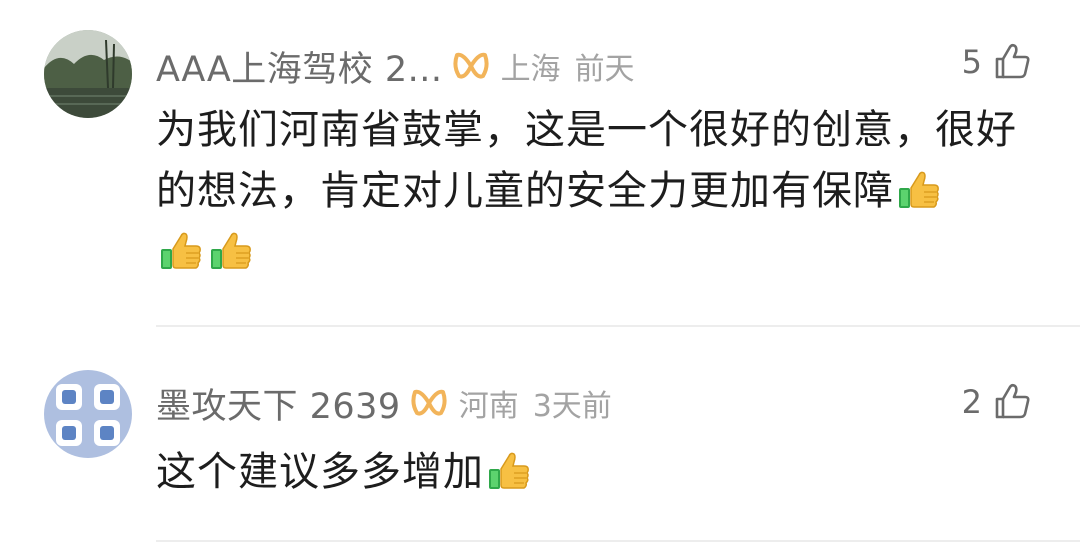 The image size is (1080, 551). I want to click on username: 墨攻天下 2639, so click(278, 403).